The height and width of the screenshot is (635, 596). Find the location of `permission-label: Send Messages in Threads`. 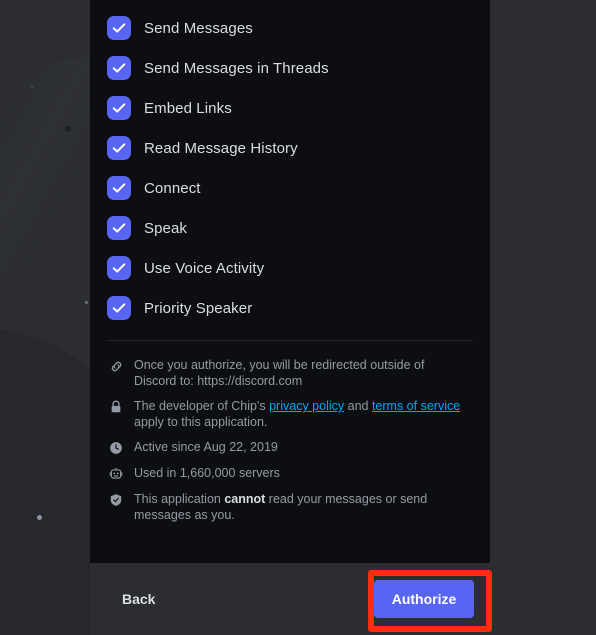

permission-label: Send Messages in Threads is located at coordinates (236, 68).